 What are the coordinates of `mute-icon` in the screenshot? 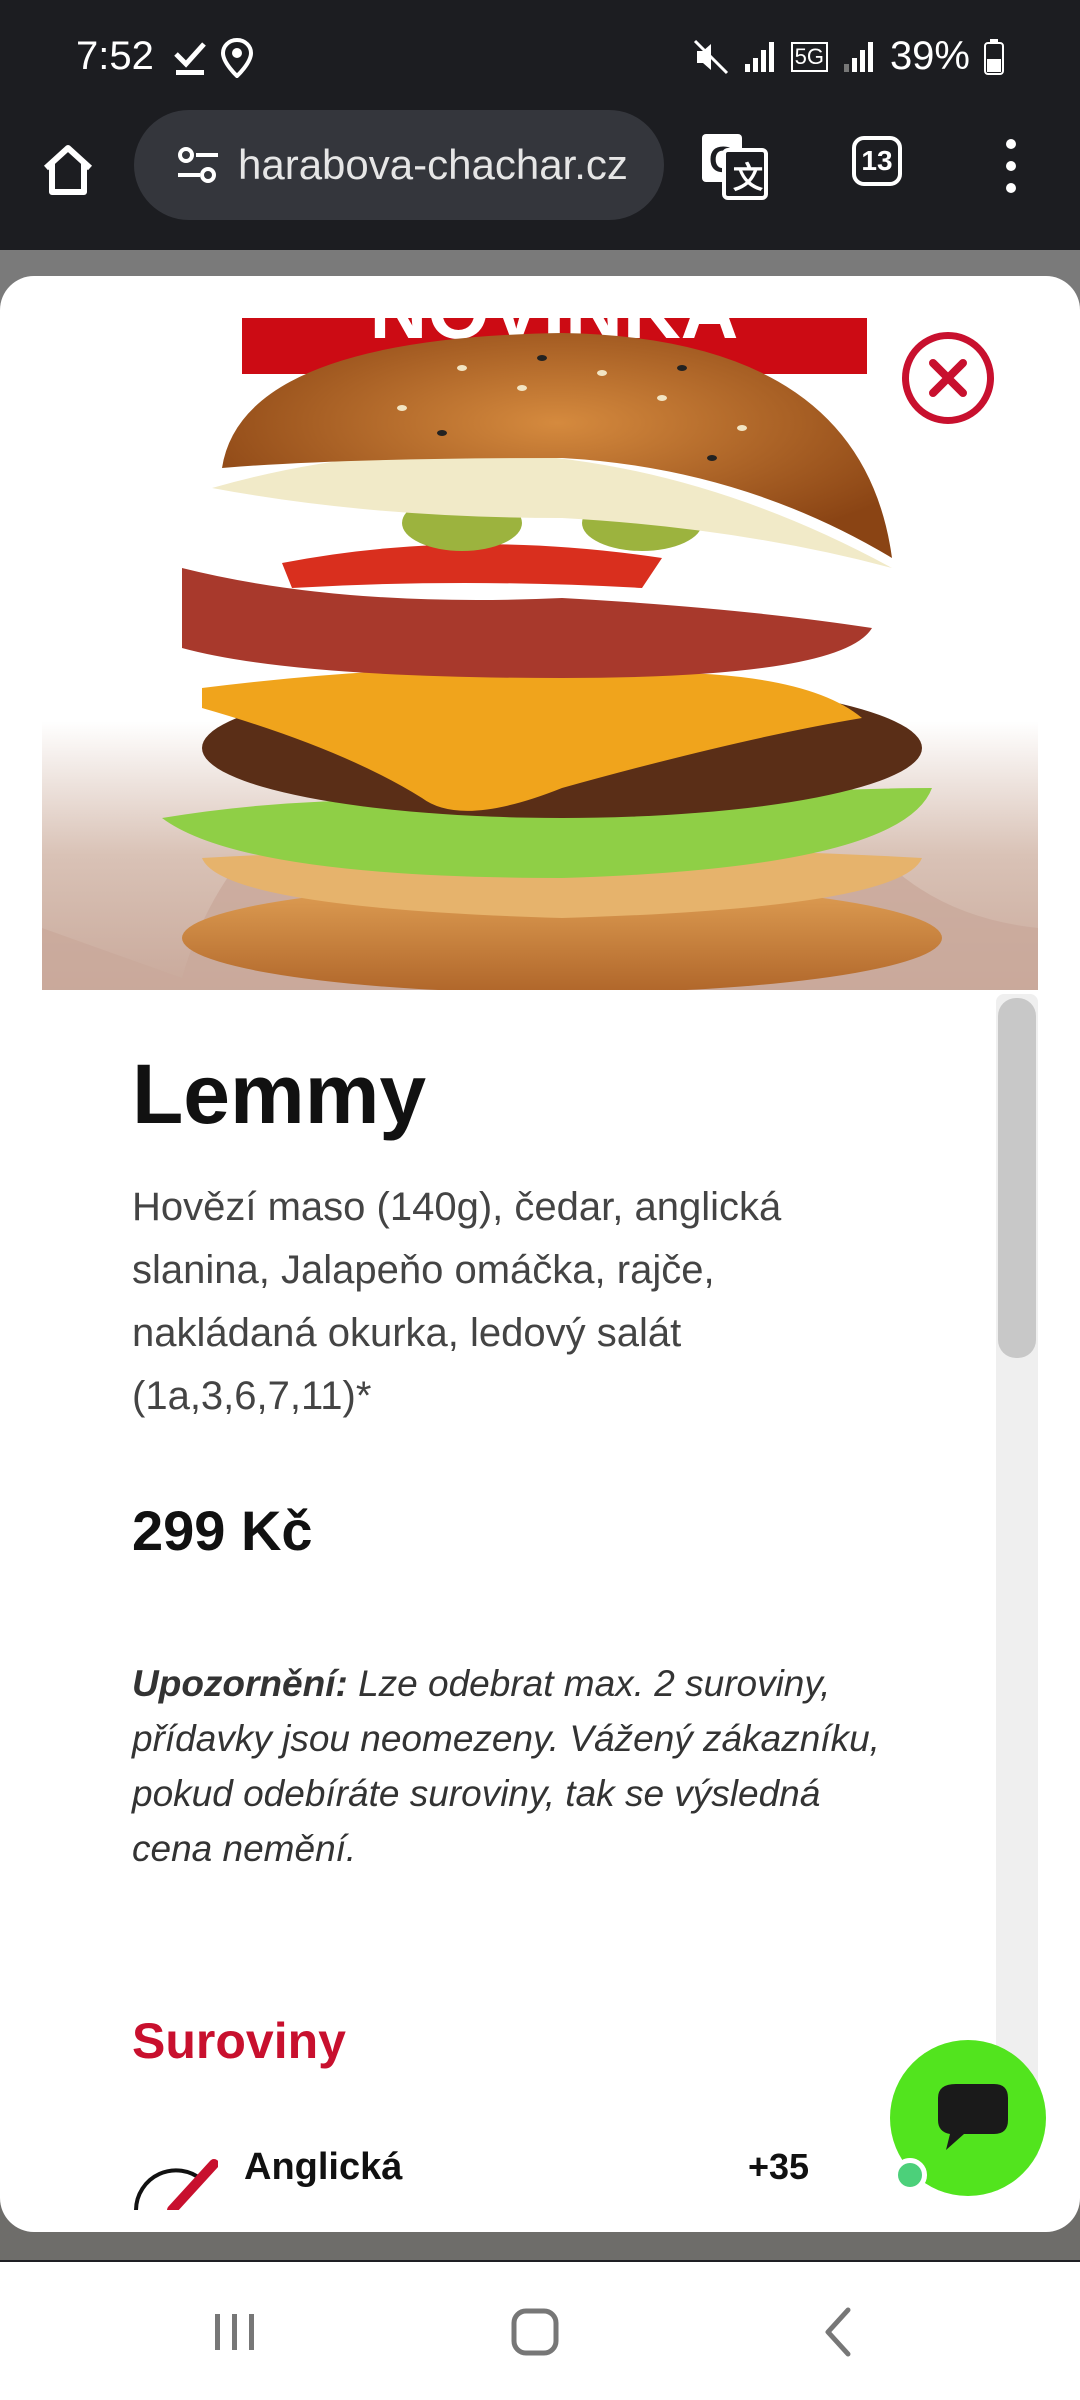 It's located at (710, 56).